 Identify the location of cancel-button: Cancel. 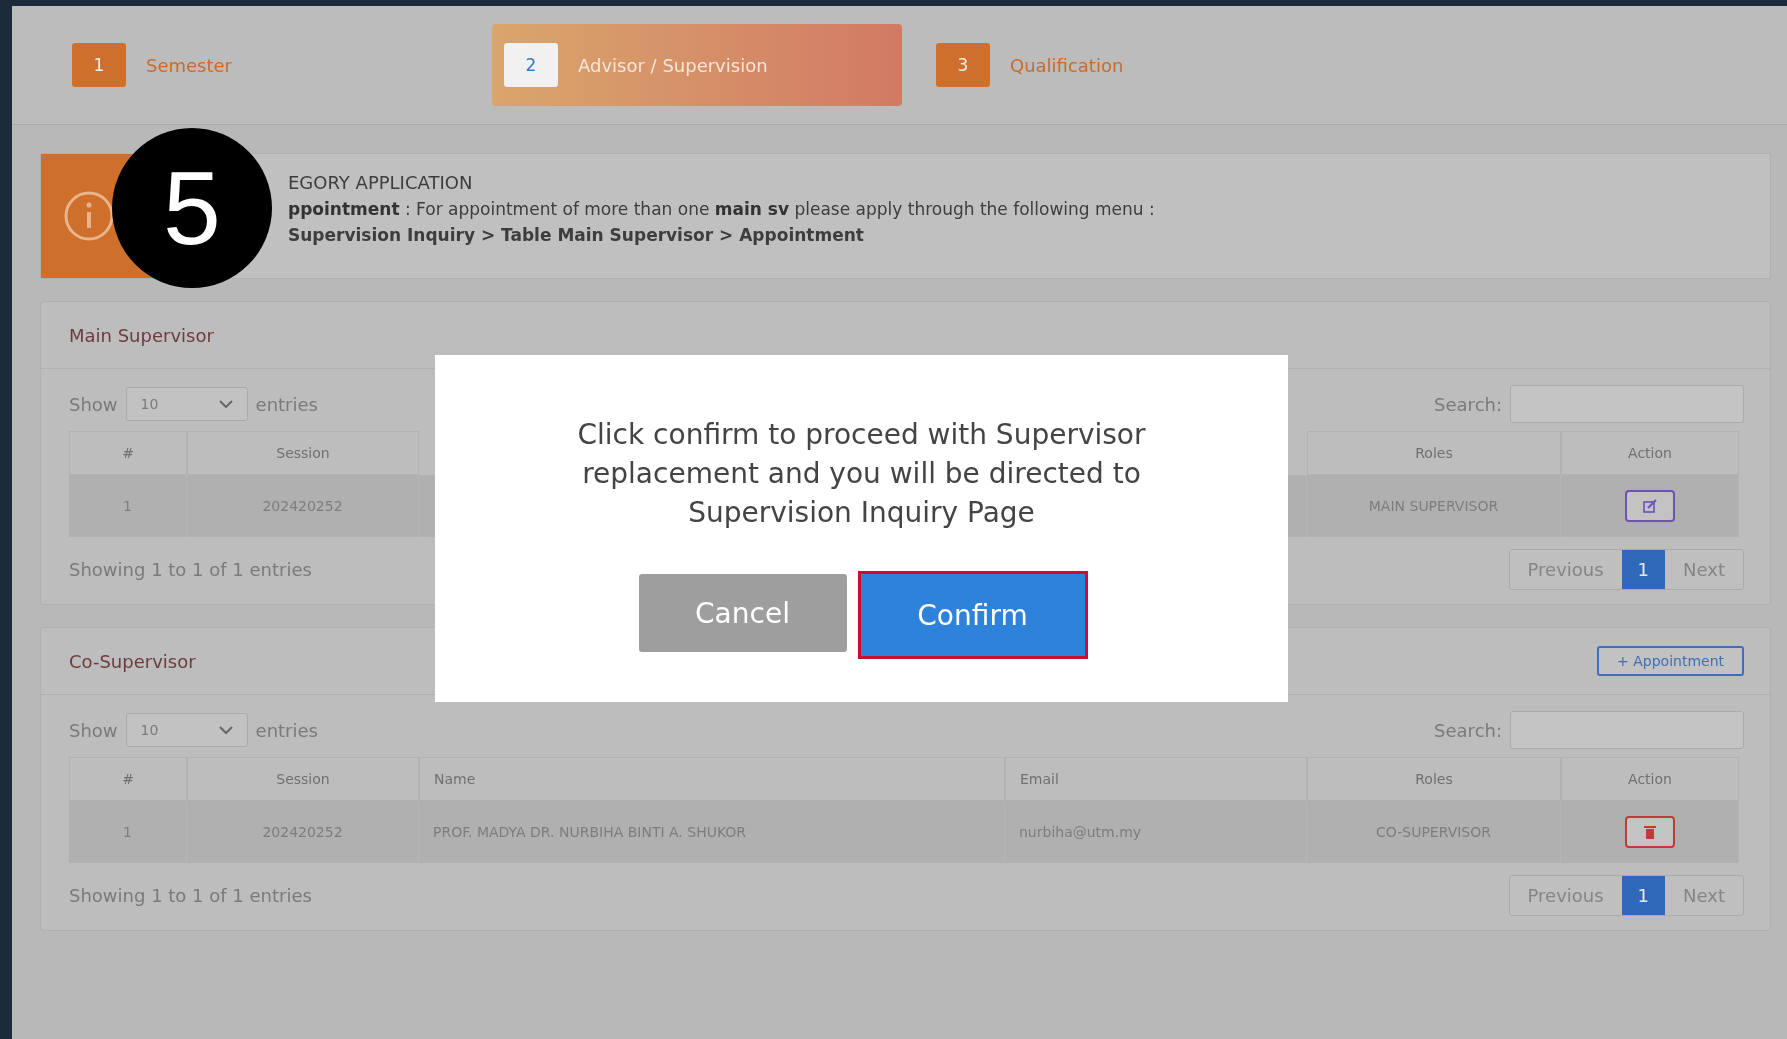
(742, 613).